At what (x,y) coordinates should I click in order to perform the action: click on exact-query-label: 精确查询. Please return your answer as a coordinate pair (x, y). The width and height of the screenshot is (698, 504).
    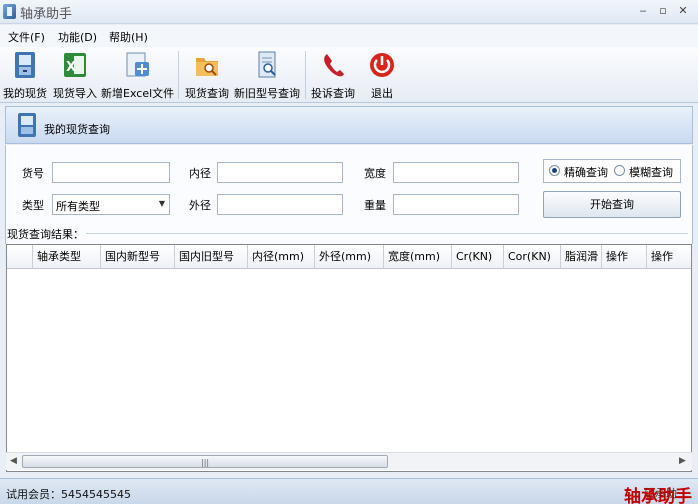
    Looking at the image, I should click on (586, 172).